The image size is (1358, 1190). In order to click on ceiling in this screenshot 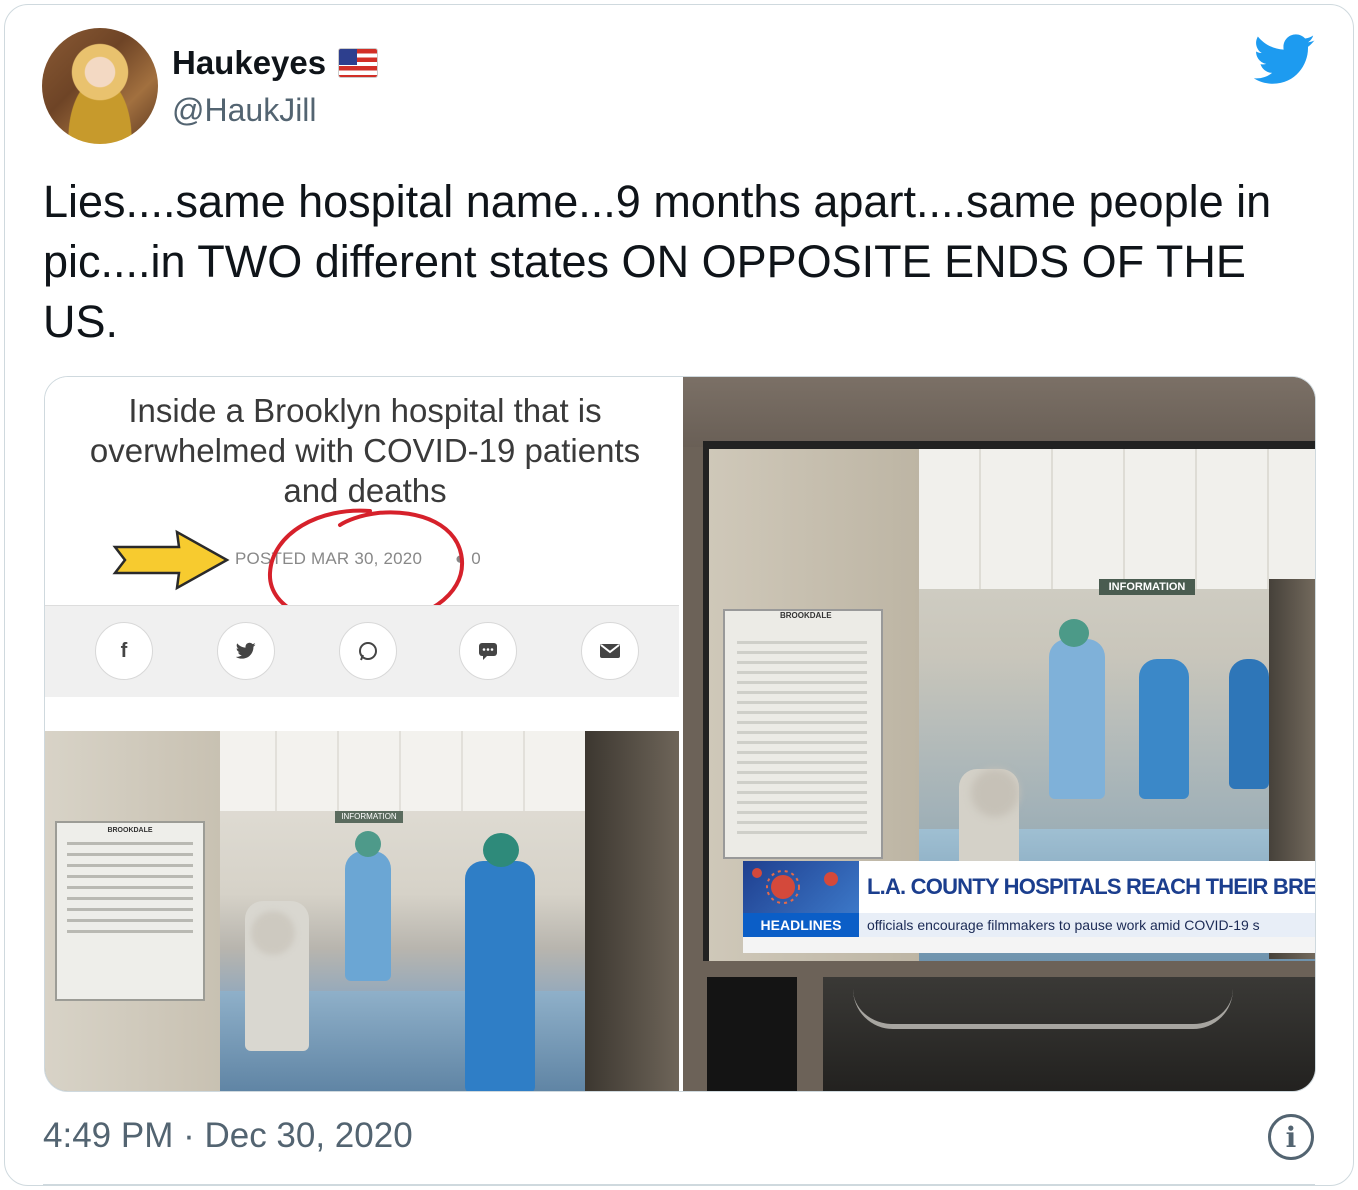, I will do `click(1112, 519)`.